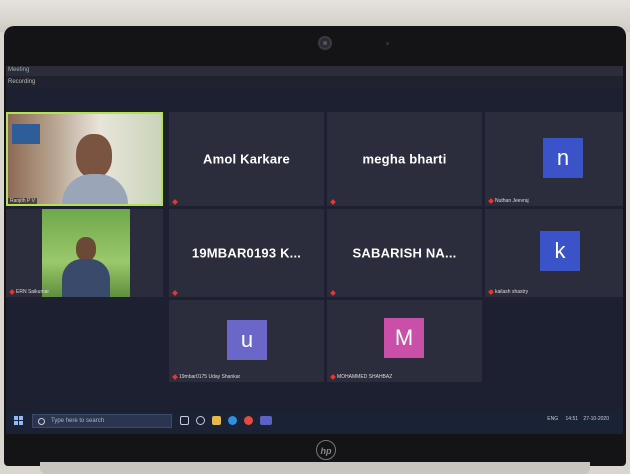 This screenshot has height=474, width=630. I want to click on recording-bar: Recording, so click(314, 82).